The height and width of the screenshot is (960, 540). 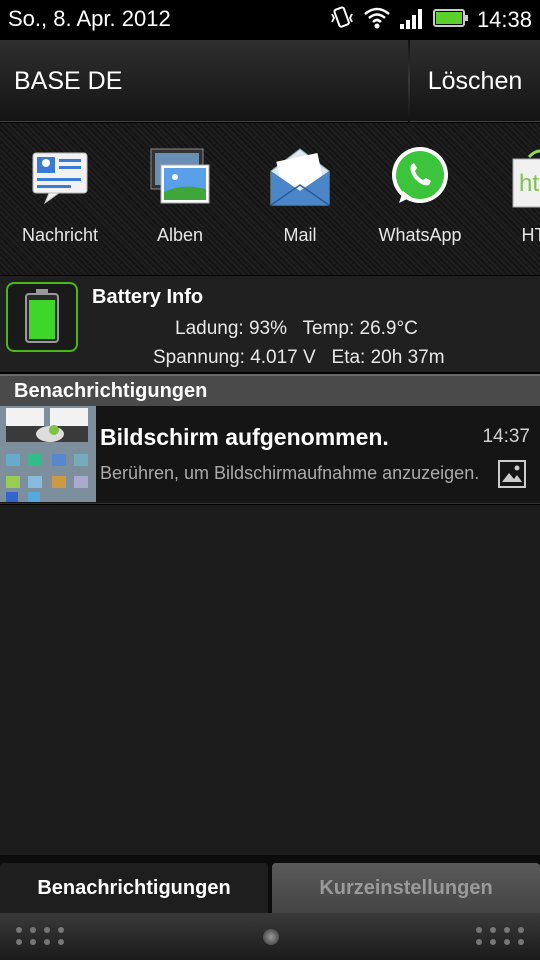 What do you see at coordinates (406, 888) in the screenshot?
I see `tab-quick-settings: Kurzeinstellungen` at bounding box center [406, 888].